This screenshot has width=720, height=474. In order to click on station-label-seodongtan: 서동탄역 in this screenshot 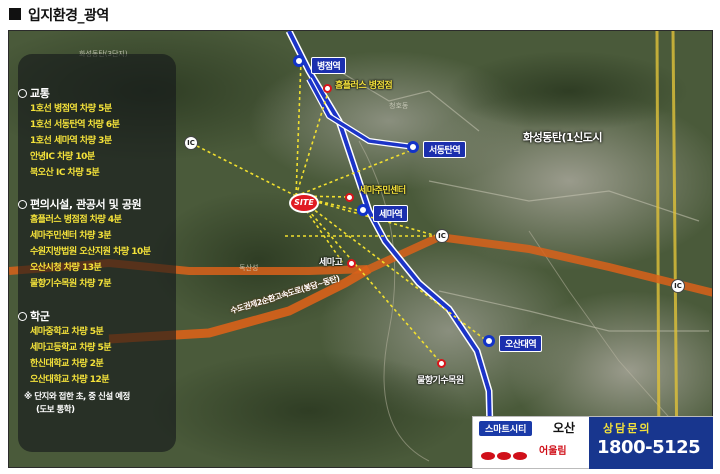, I will do `click(445, 149)`.